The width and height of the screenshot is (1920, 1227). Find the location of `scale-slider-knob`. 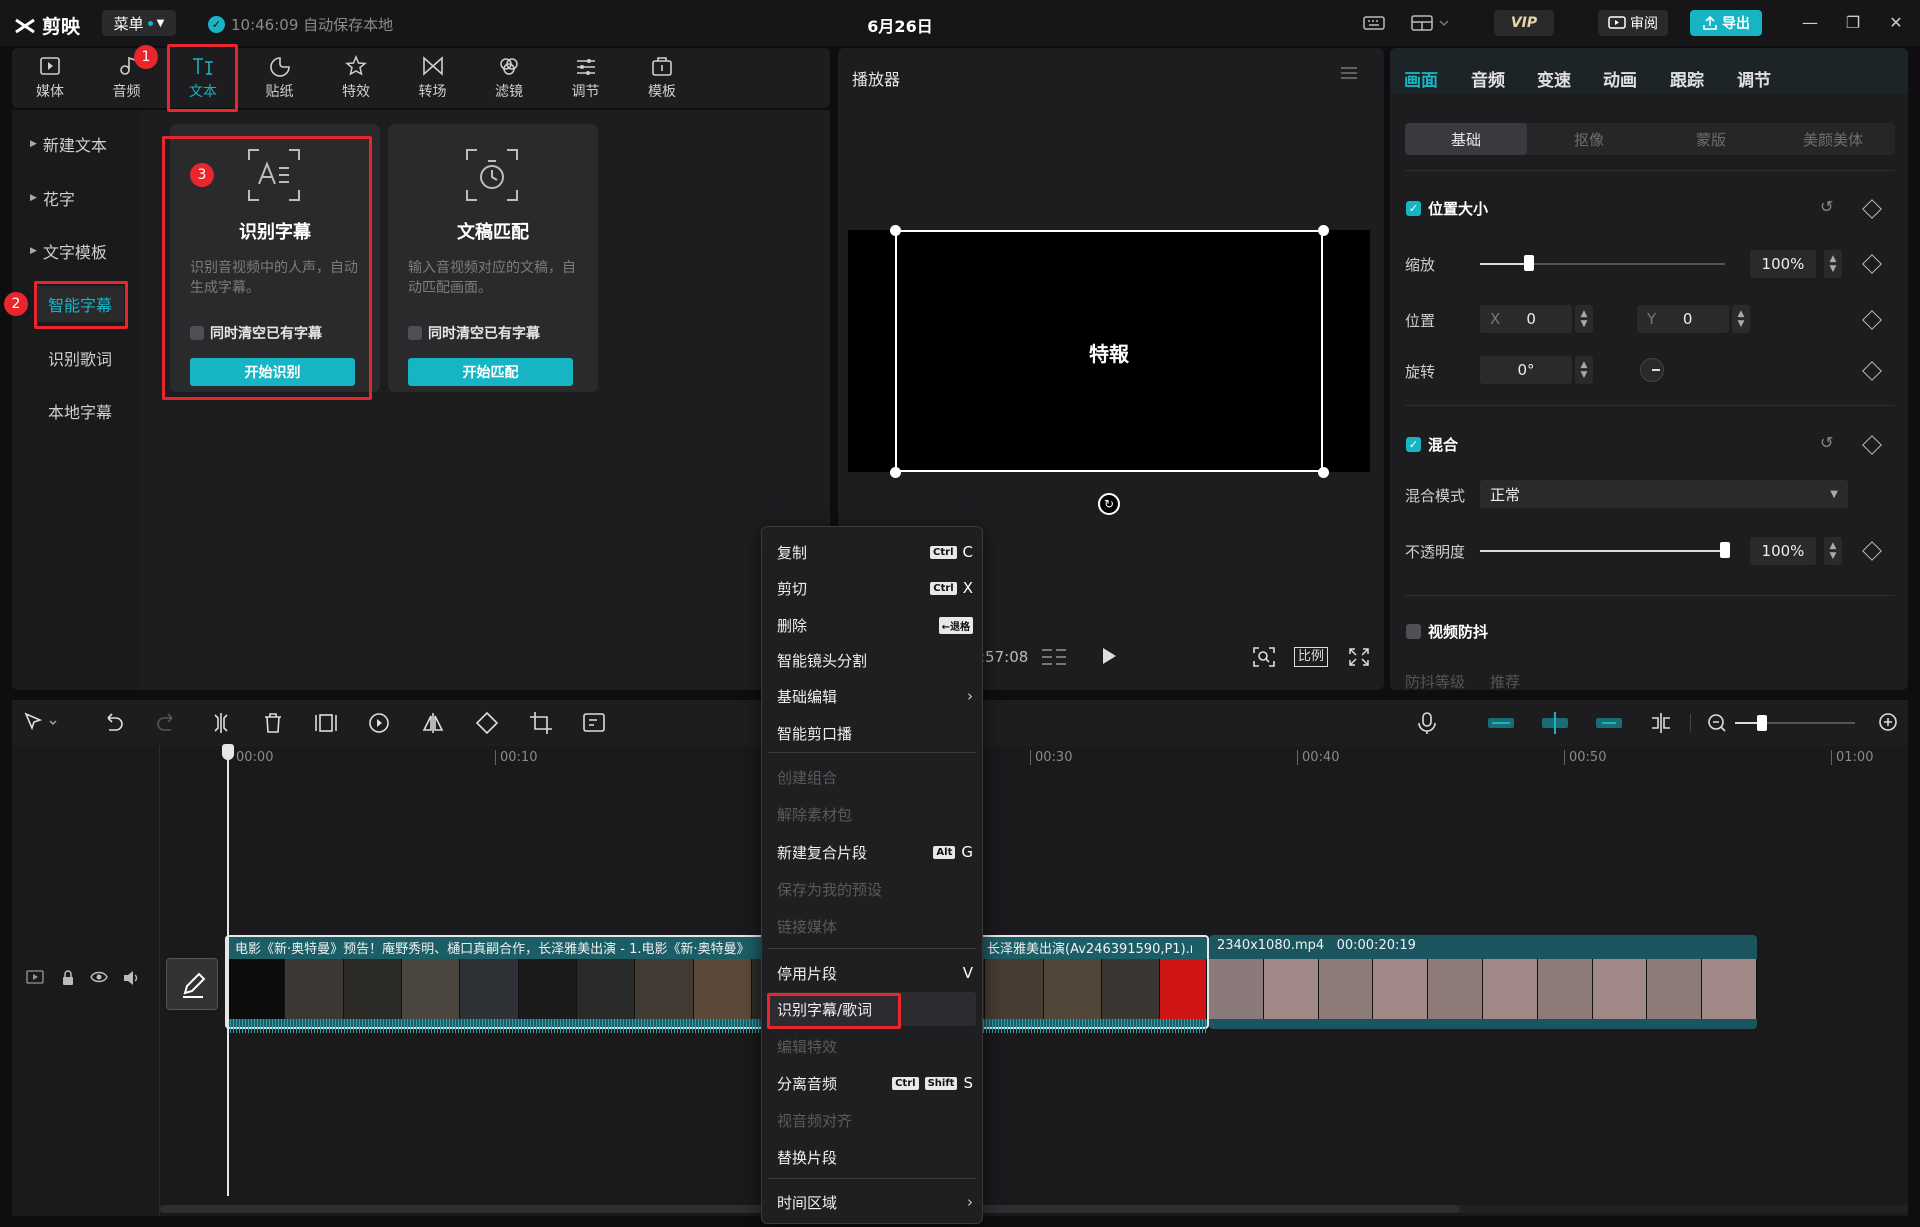

scale-slider-knob is located at coordinates (1529, 263).